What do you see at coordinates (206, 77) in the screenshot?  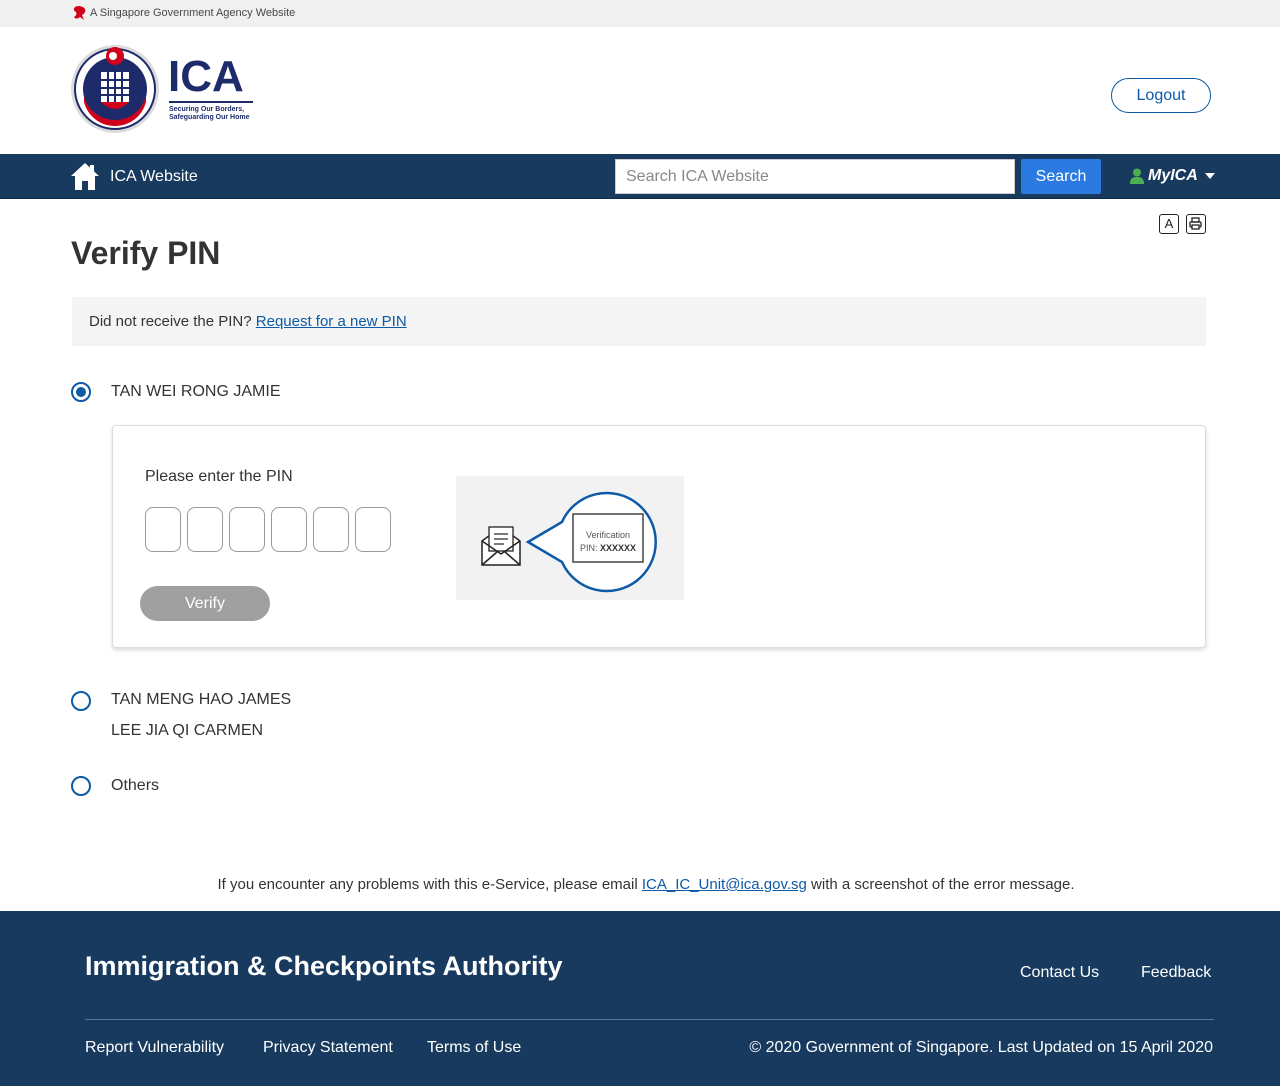 I see `ica-logo-text: ICA` at bounding box center [206, 77].